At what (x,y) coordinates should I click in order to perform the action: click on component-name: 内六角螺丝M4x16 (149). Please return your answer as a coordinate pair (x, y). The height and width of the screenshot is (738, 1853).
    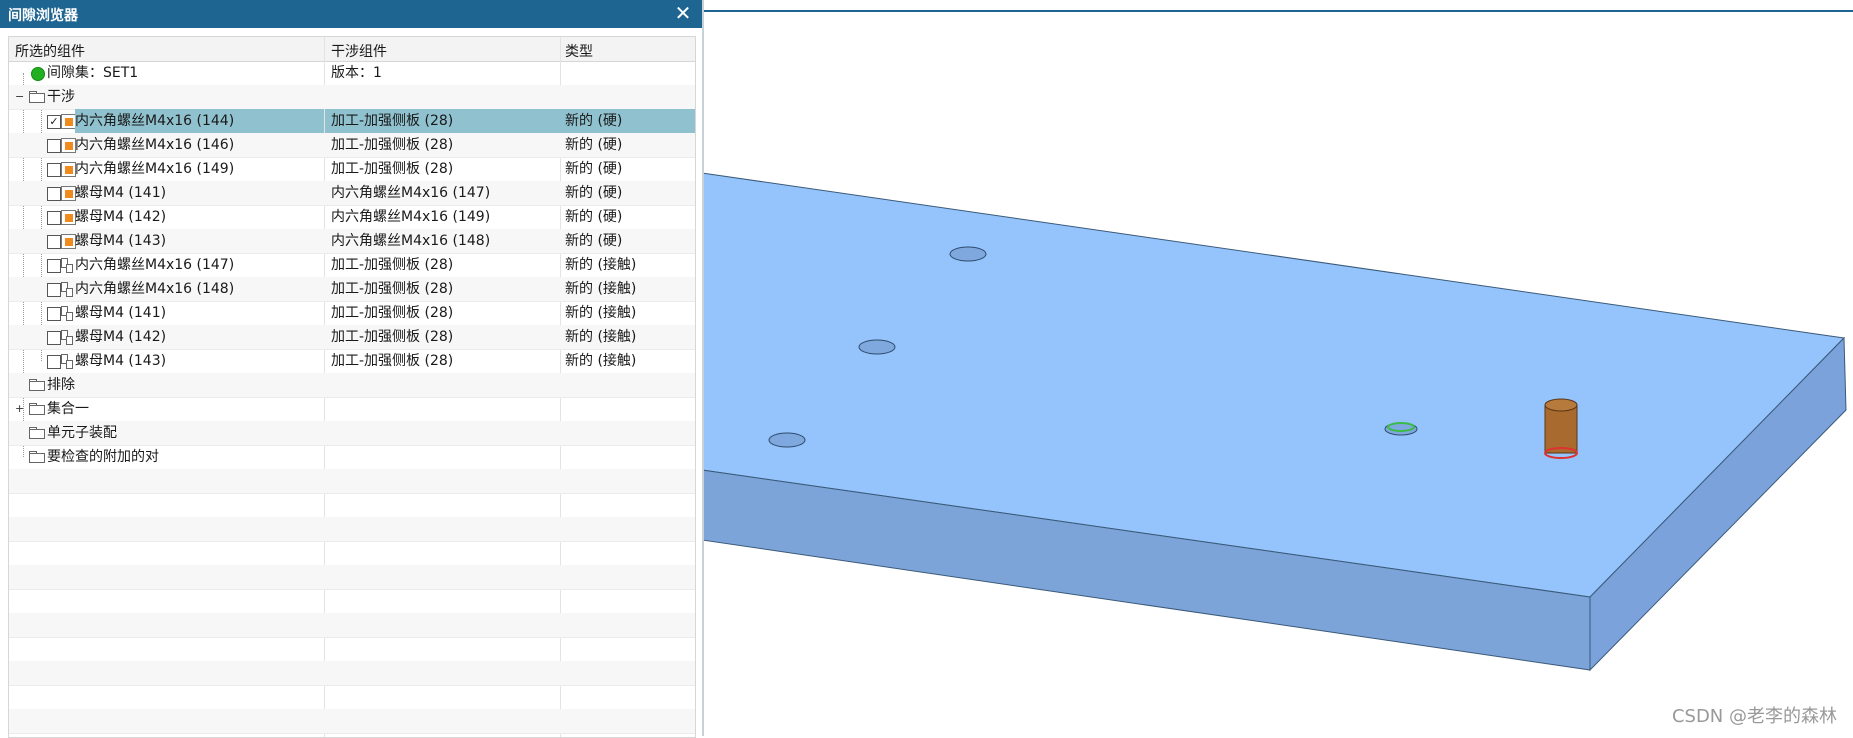
    Looking at the image, I should click on (155, 169).